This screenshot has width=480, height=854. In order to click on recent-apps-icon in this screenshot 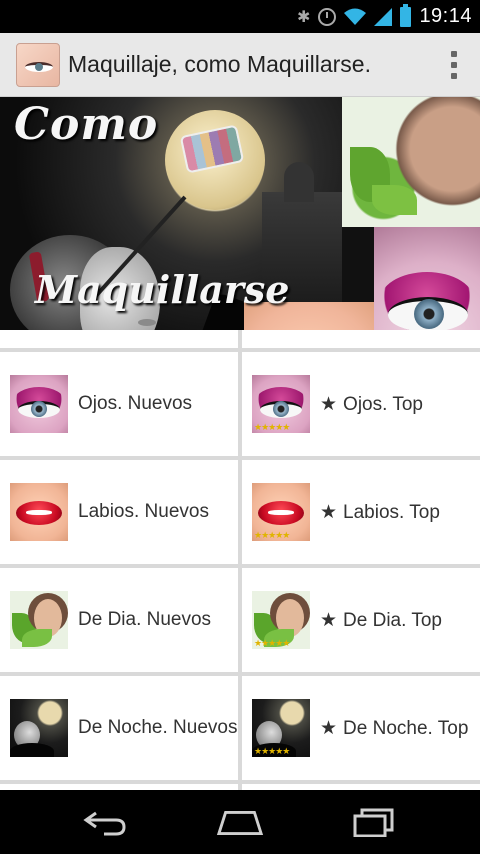, I will do `click(373, 822)`.